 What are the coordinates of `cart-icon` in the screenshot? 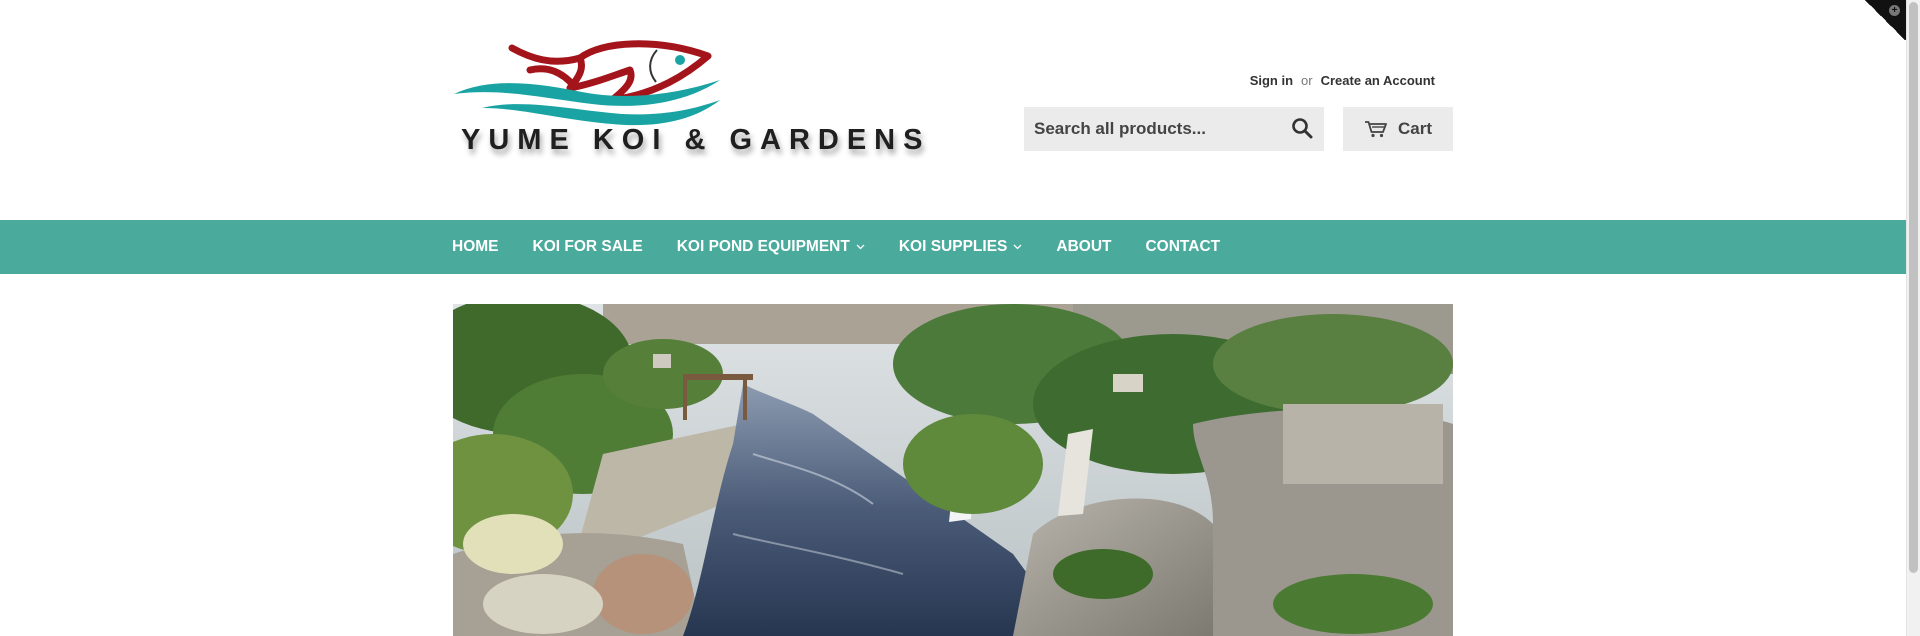 It's located at (1375, 129).